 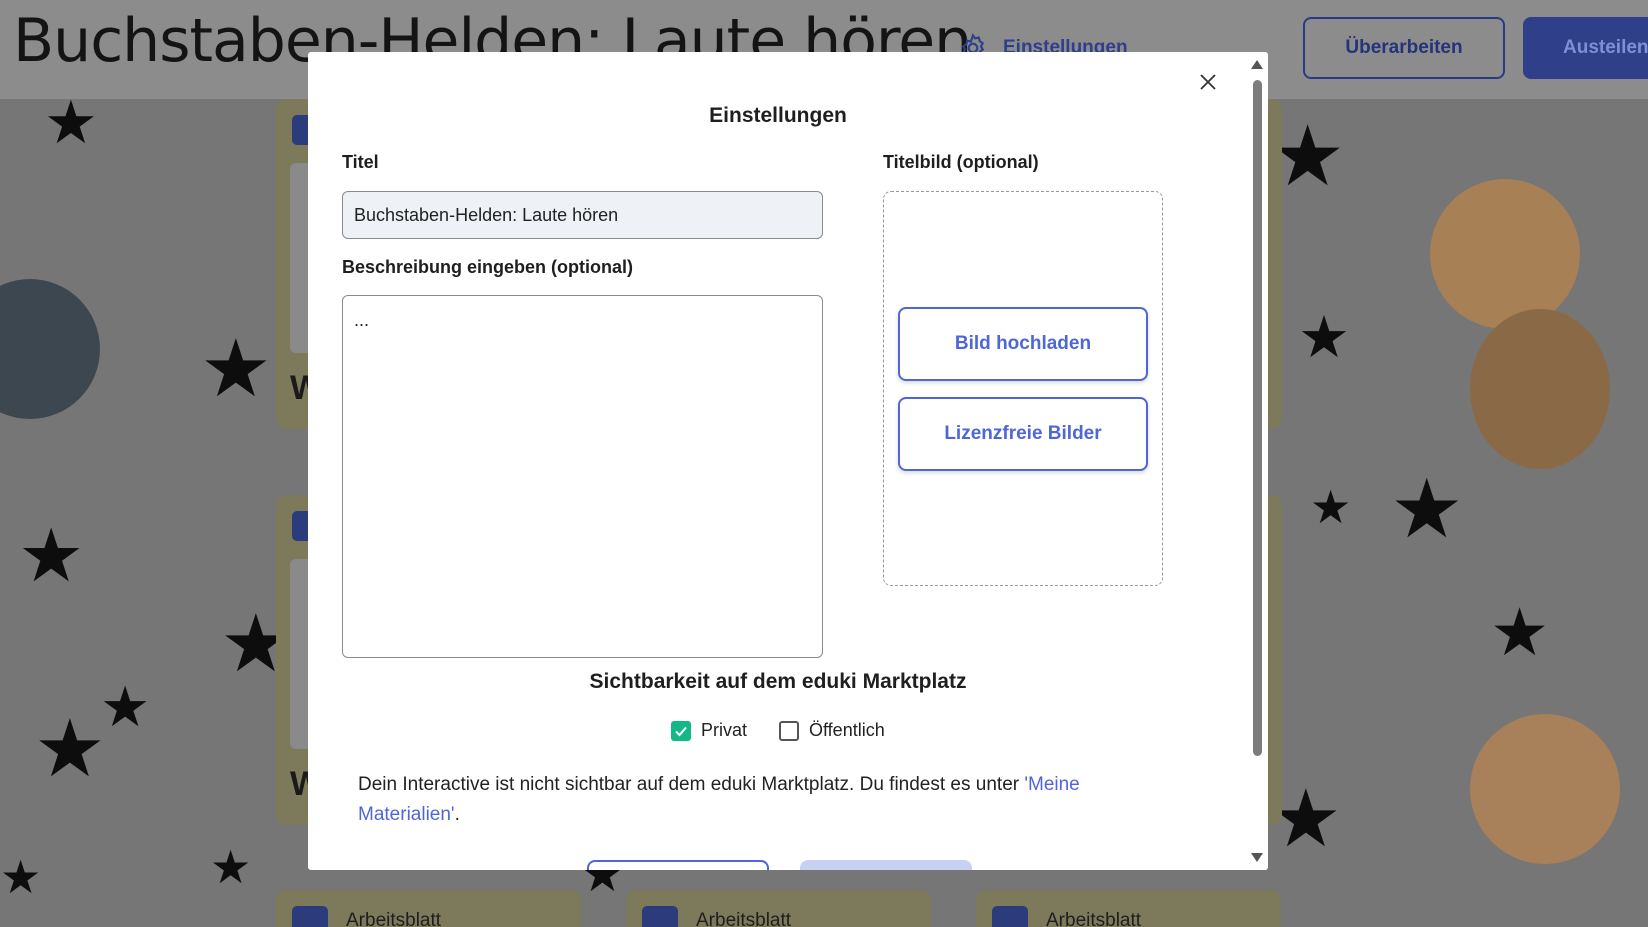 I want to click on title-input, so click(x=582, y=215).